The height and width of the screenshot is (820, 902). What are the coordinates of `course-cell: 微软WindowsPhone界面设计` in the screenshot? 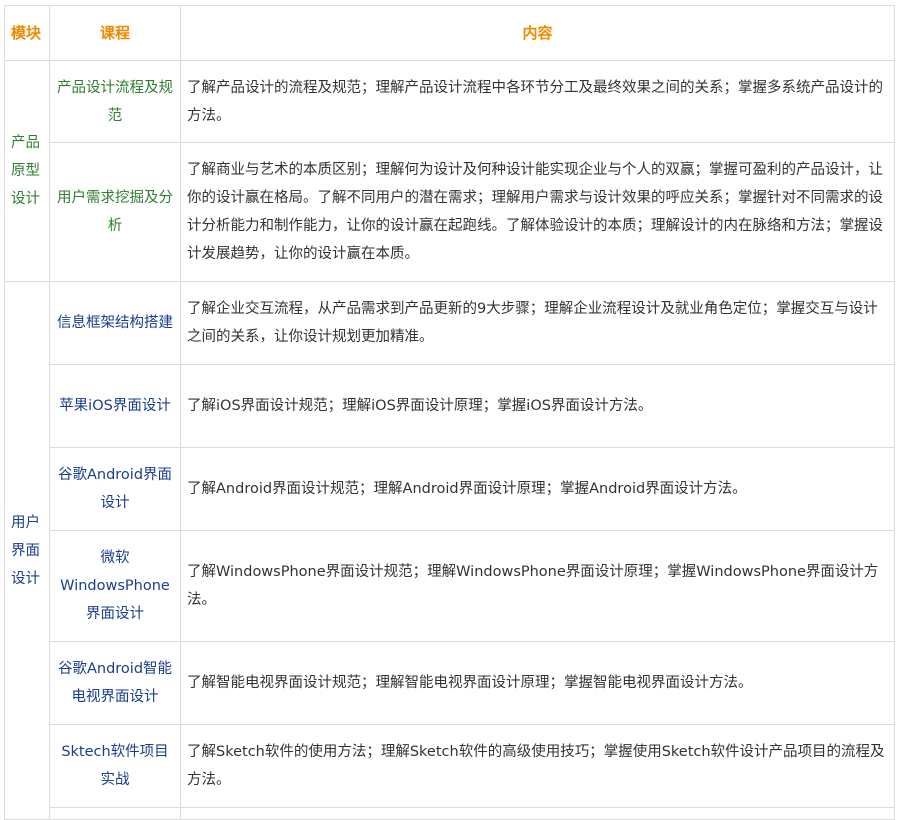 It's located at (115, 586).